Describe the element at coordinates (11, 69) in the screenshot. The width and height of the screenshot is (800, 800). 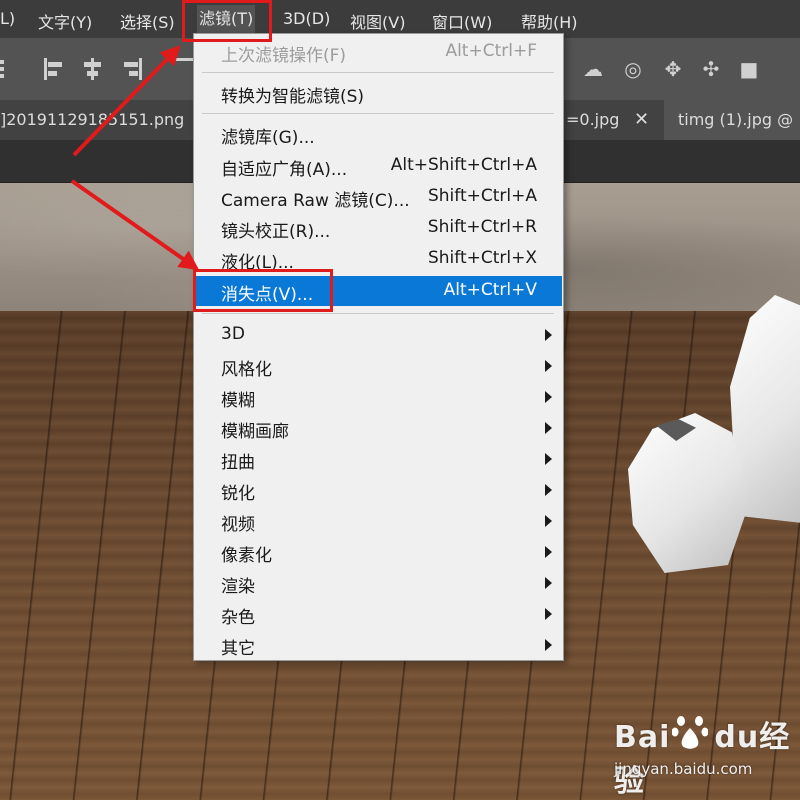
I see `toolbar-grip-icon` at that location.